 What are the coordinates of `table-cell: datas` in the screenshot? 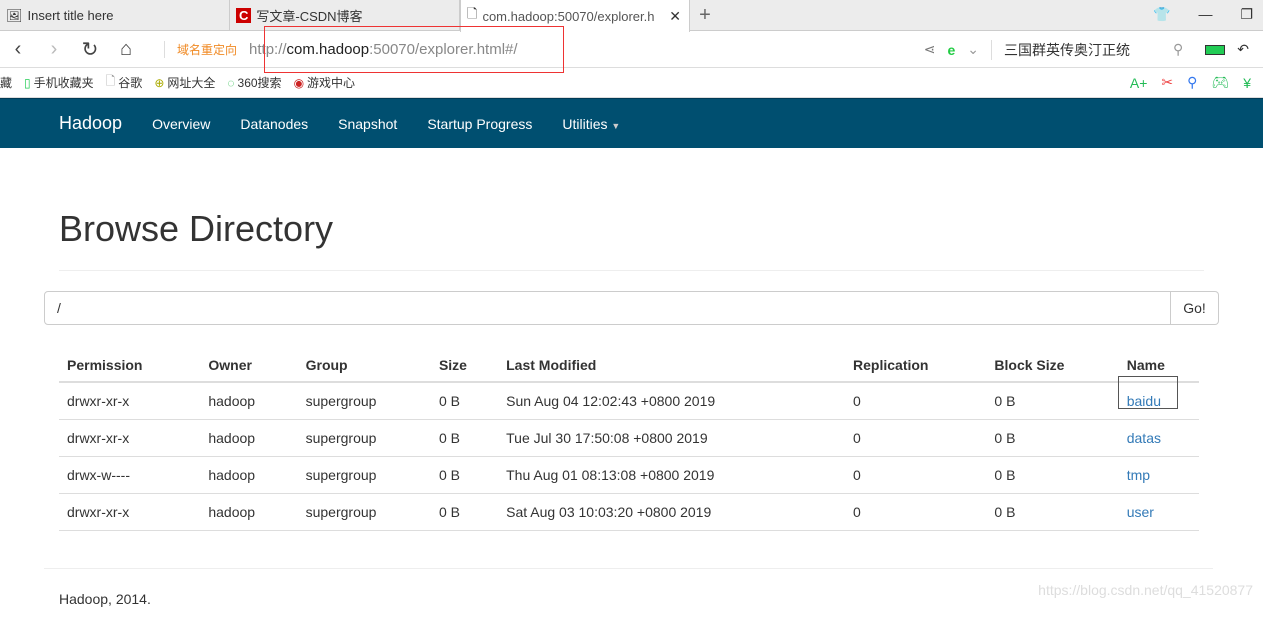 It's located at (1158, 438).